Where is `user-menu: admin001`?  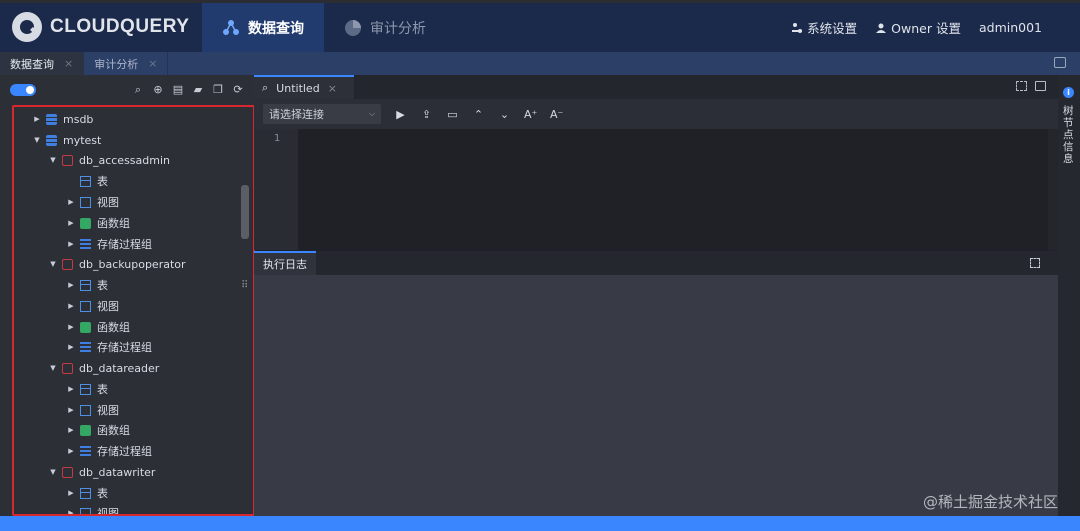
user-menu: admin001 is located at coordinates (1010, 27).